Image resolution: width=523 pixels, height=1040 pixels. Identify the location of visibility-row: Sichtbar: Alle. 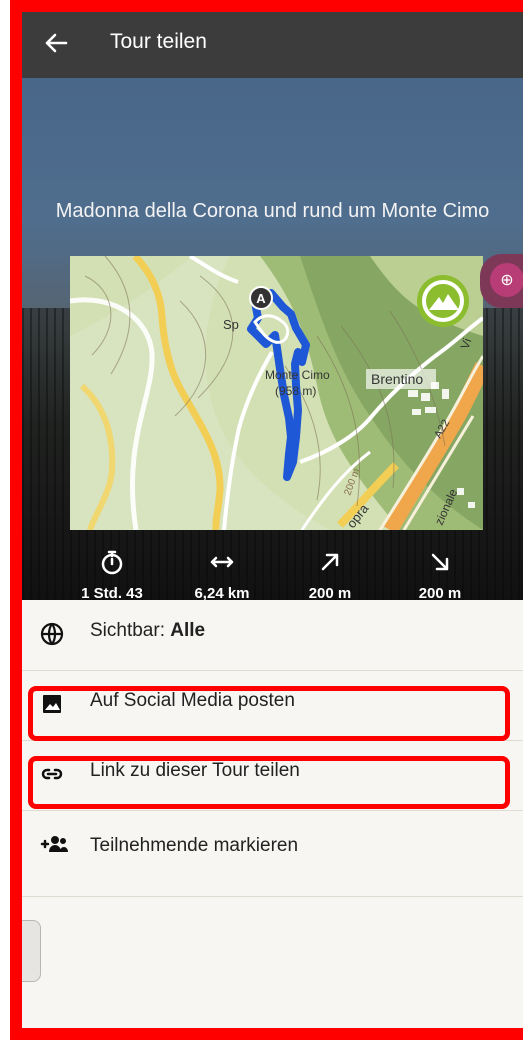
(272, 635).